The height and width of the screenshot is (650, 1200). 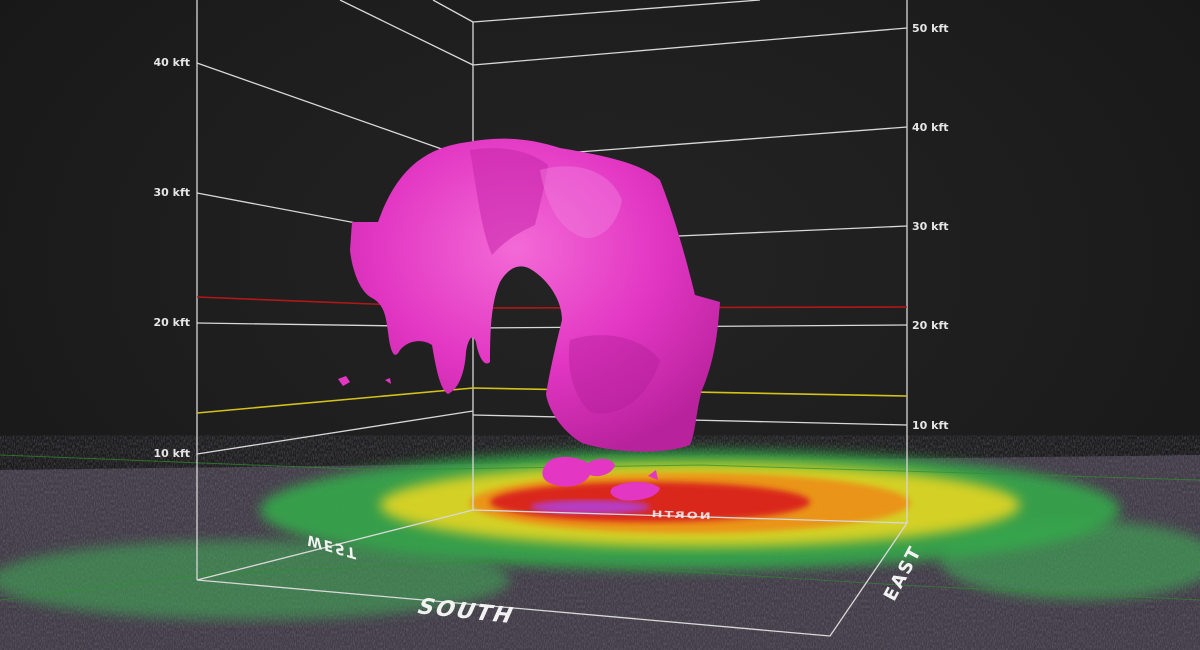 What do you see at coordinates (679, 515) in the screenshot?
I see `north-direction-label: NORTH` at bounding box center [679, 515].